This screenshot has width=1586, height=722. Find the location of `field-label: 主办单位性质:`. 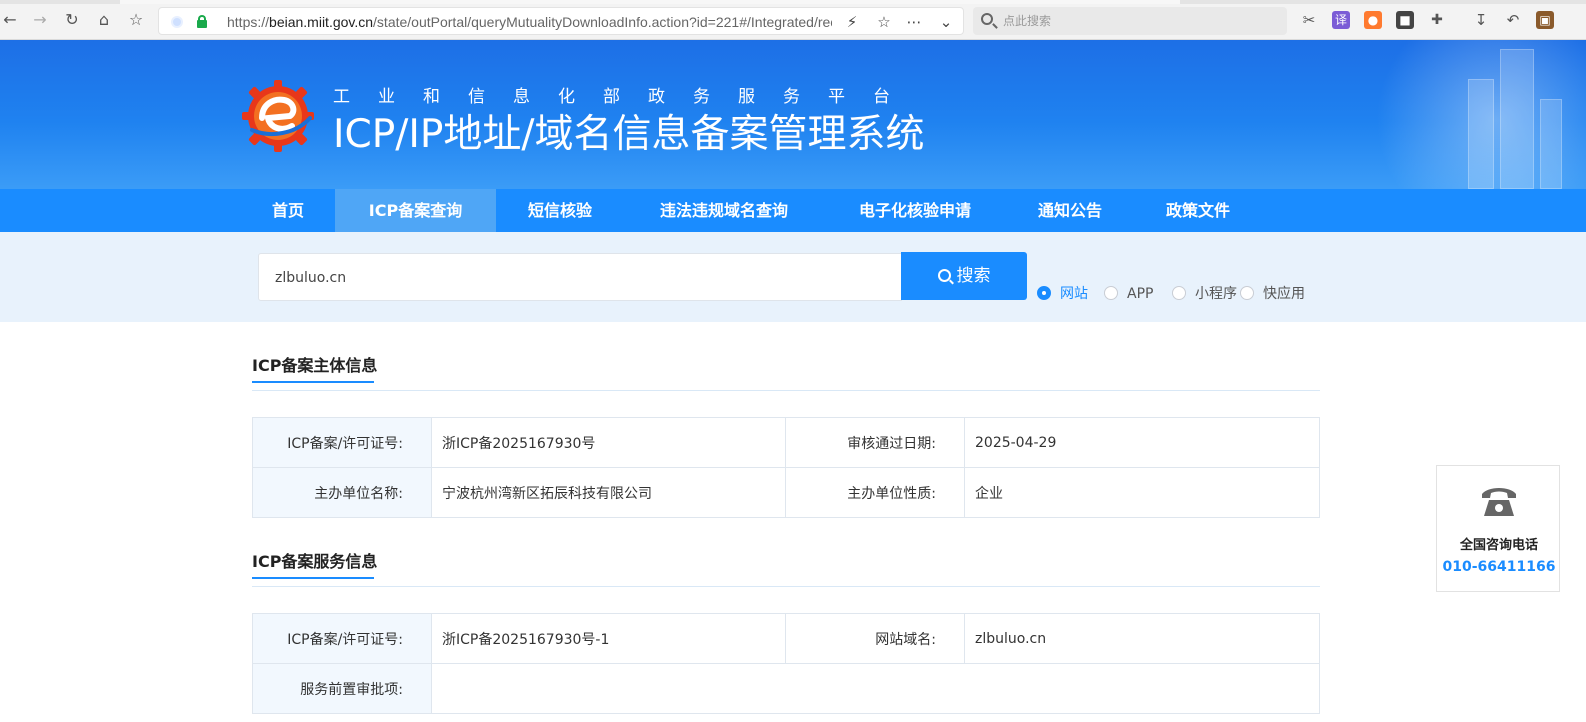

field-label: 主办单位性质: is located at coordinates (875, 492).